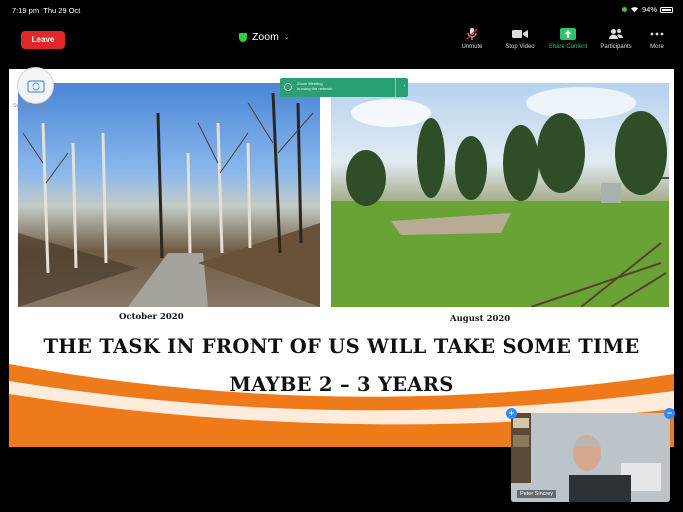  I want to click on muted-mic-icon, so click(472, 33).